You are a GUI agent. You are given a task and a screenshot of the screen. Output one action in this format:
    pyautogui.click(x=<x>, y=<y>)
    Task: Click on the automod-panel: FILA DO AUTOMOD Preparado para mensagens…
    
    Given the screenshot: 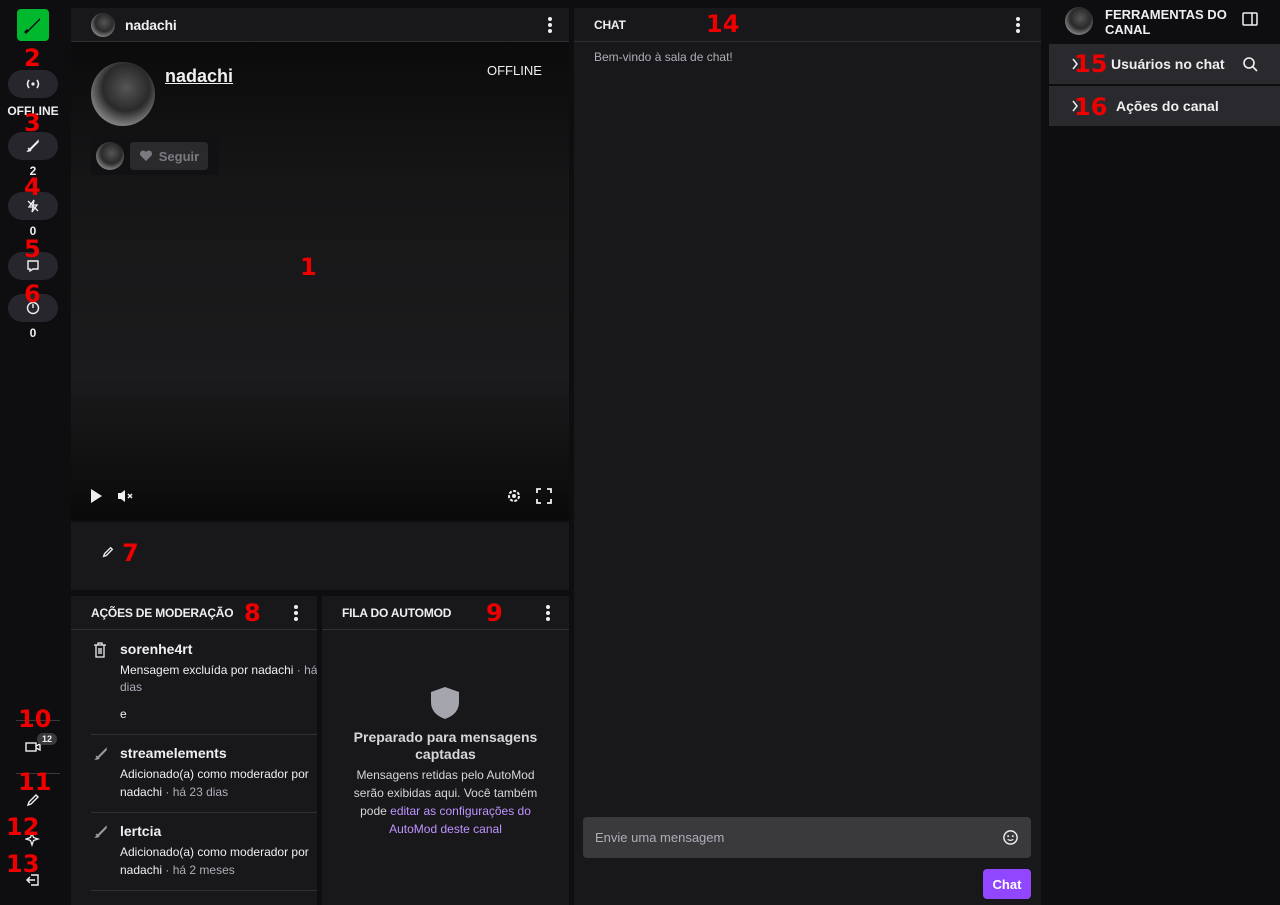 What is the action you would take?
    pyautogui.click(x=445, y=750)
    